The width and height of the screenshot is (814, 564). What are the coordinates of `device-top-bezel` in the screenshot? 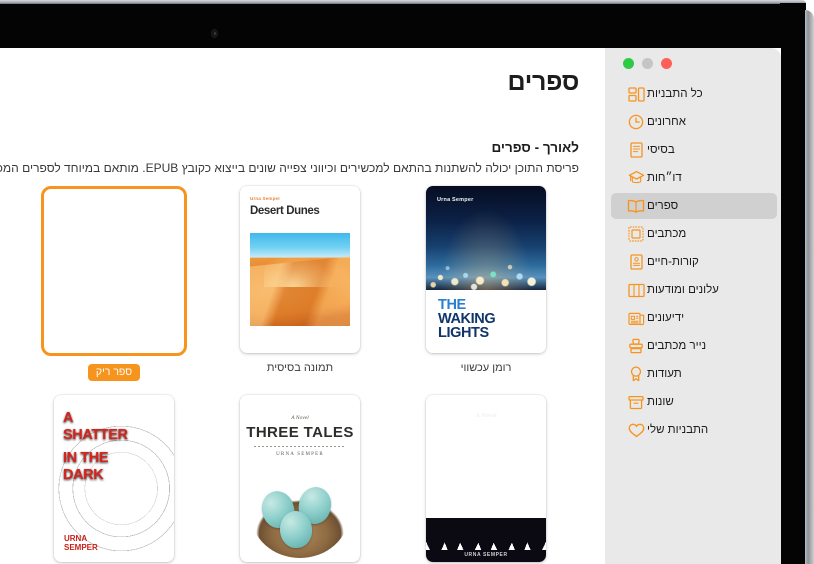 It's located at (403, 25).